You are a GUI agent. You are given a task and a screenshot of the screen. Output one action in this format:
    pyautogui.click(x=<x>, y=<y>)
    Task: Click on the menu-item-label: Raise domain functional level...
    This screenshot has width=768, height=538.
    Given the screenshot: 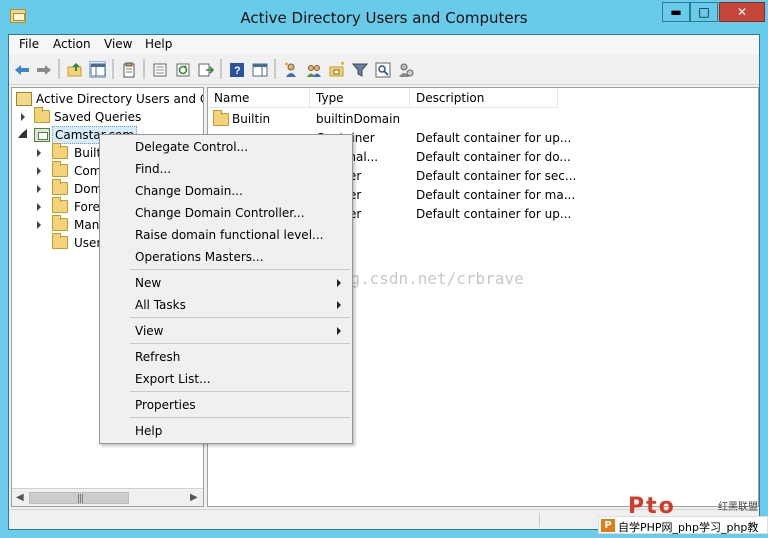 What is the action you would take?
    pyautogui.click(x=229, y=235)
    